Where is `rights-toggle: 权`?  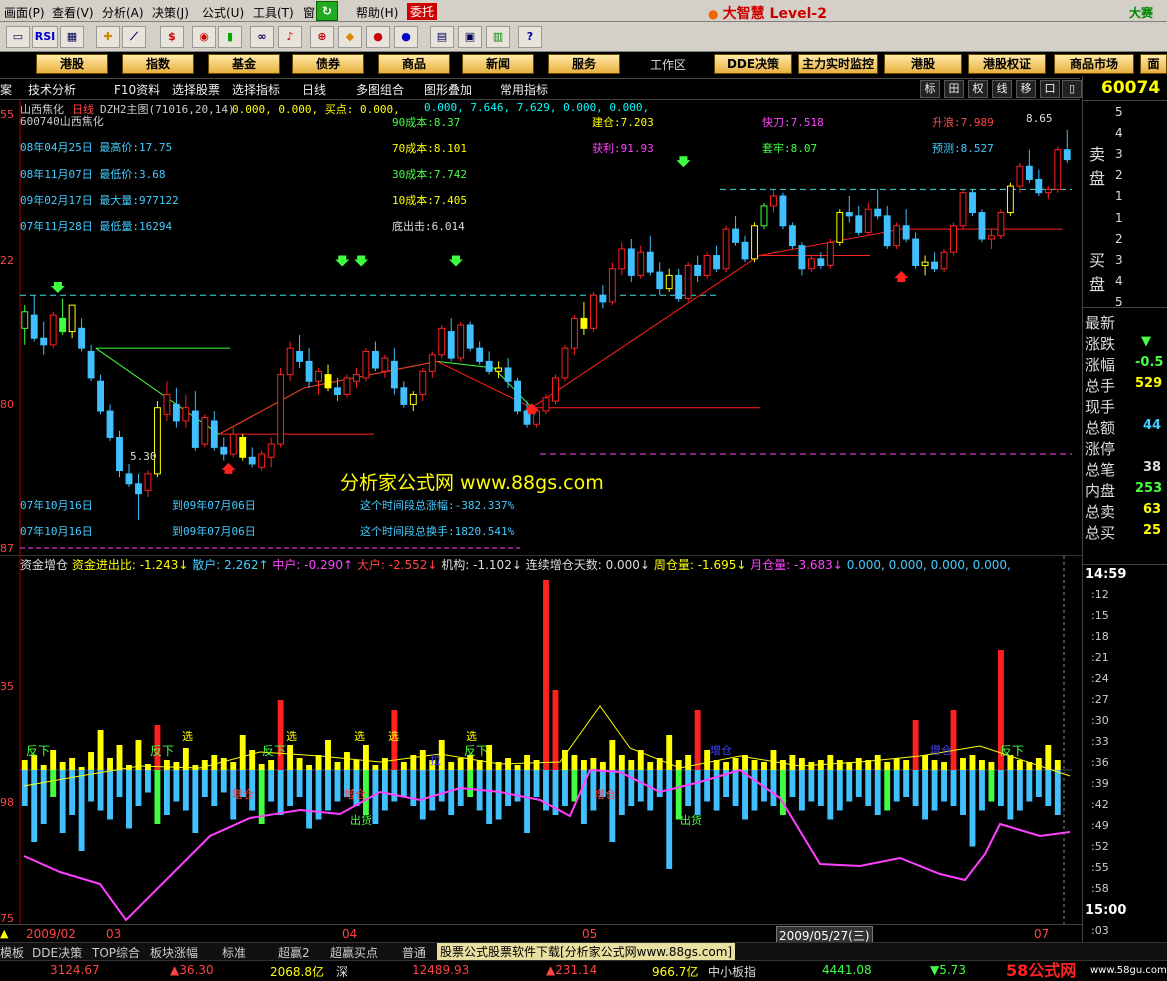 rights-toggle: 权 is located at coordinates (978, 89).